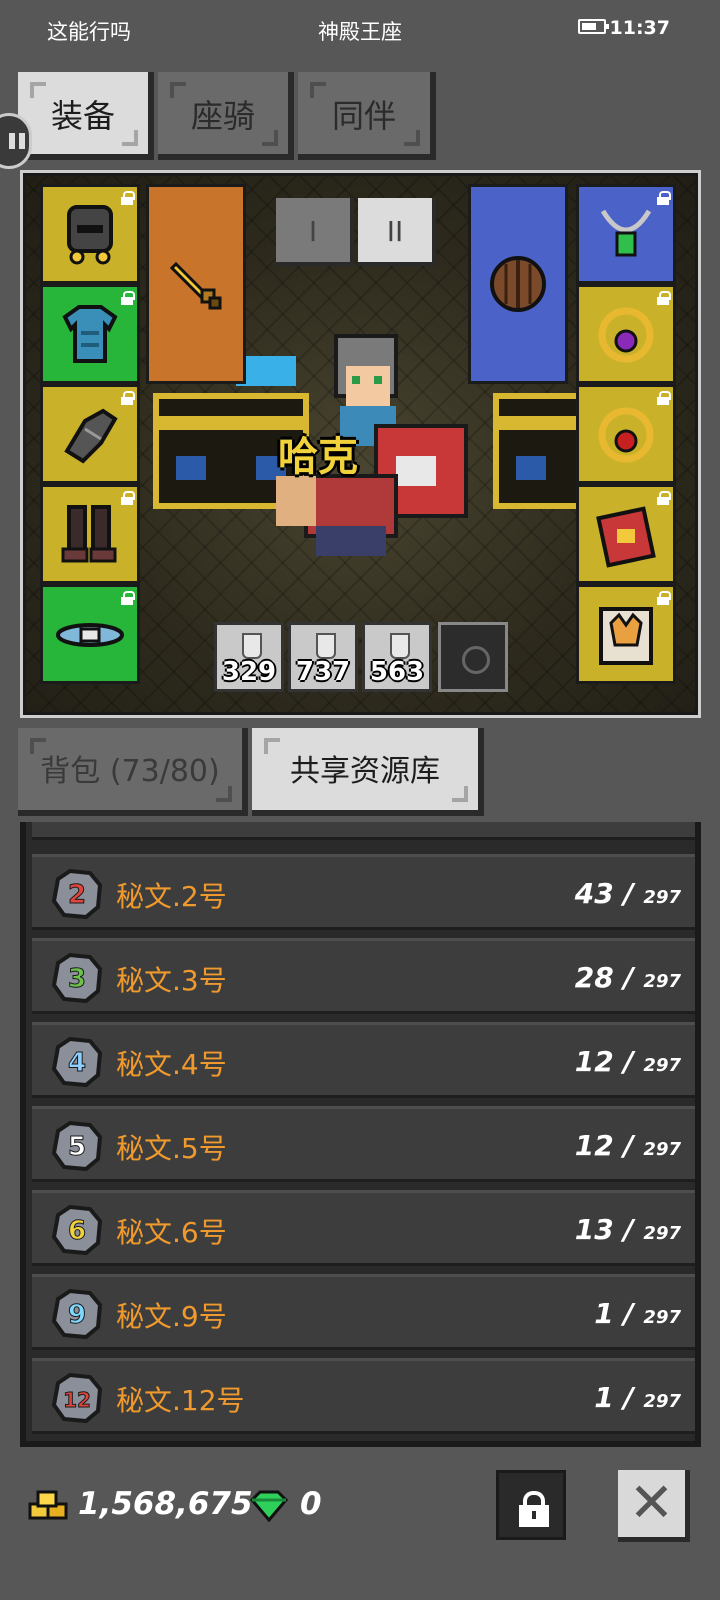 This screenshot has height=1600, width=720. I want to click on slot-helmet, so click(90, 234).